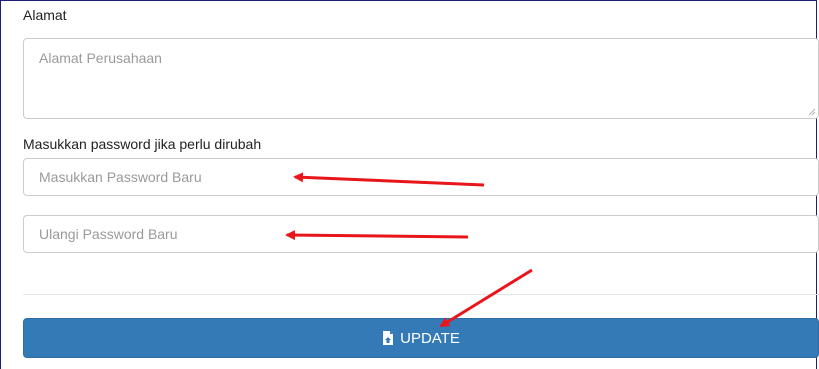 This screenshot has width=819, height=369. What do you see at coordinates (142, 144) in the screenshot?
I see `password-section-label: Masukkan password jika perlu dirubah` at bounding box center [142, 144].